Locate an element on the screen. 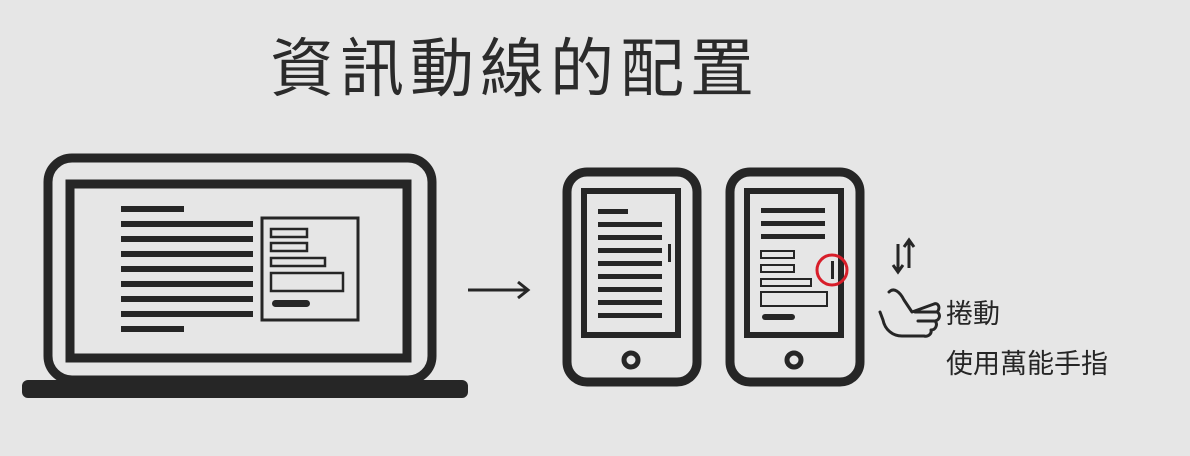 The image size is (1190, 456). arrow-right-icon is located at coordinates (499, 290).